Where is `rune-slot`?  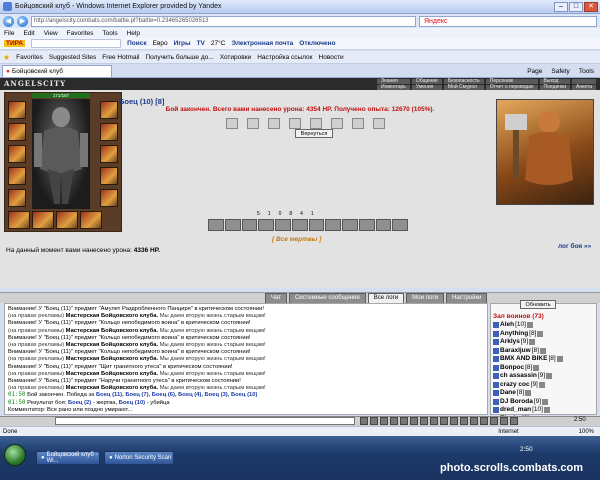
rune-slot is located at coordinates (91, 220).